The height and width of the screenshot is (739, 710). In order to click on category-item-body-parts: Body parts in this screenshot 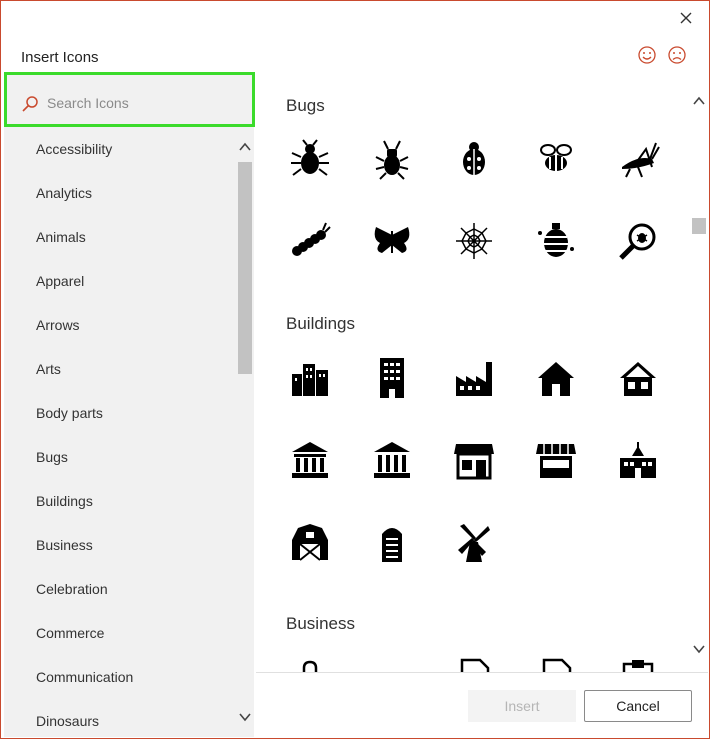, I will do `click(121, 413)`.